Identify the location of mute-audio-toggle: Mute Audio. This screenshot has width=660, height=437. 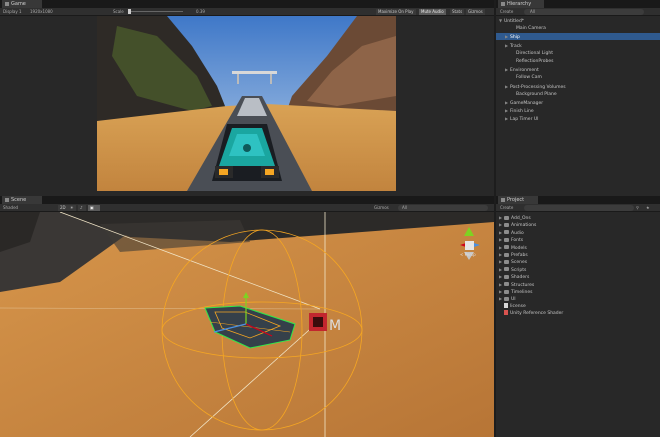
(432, 12).